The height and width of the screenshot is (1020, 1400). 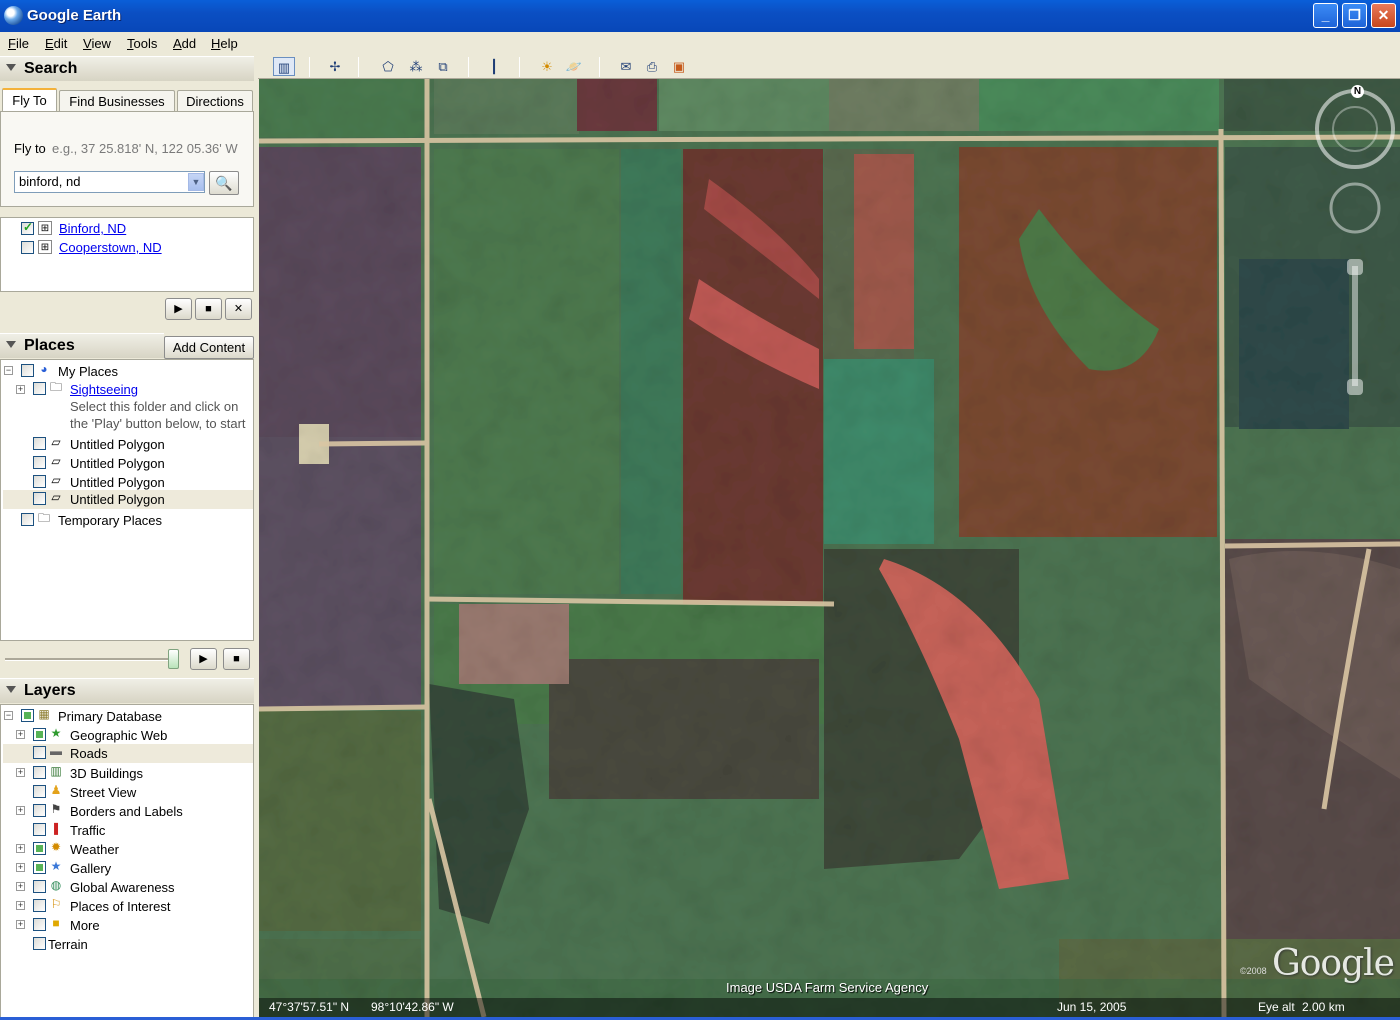 I want to click on ruler-button: ┃, so click(x=494, y=66).